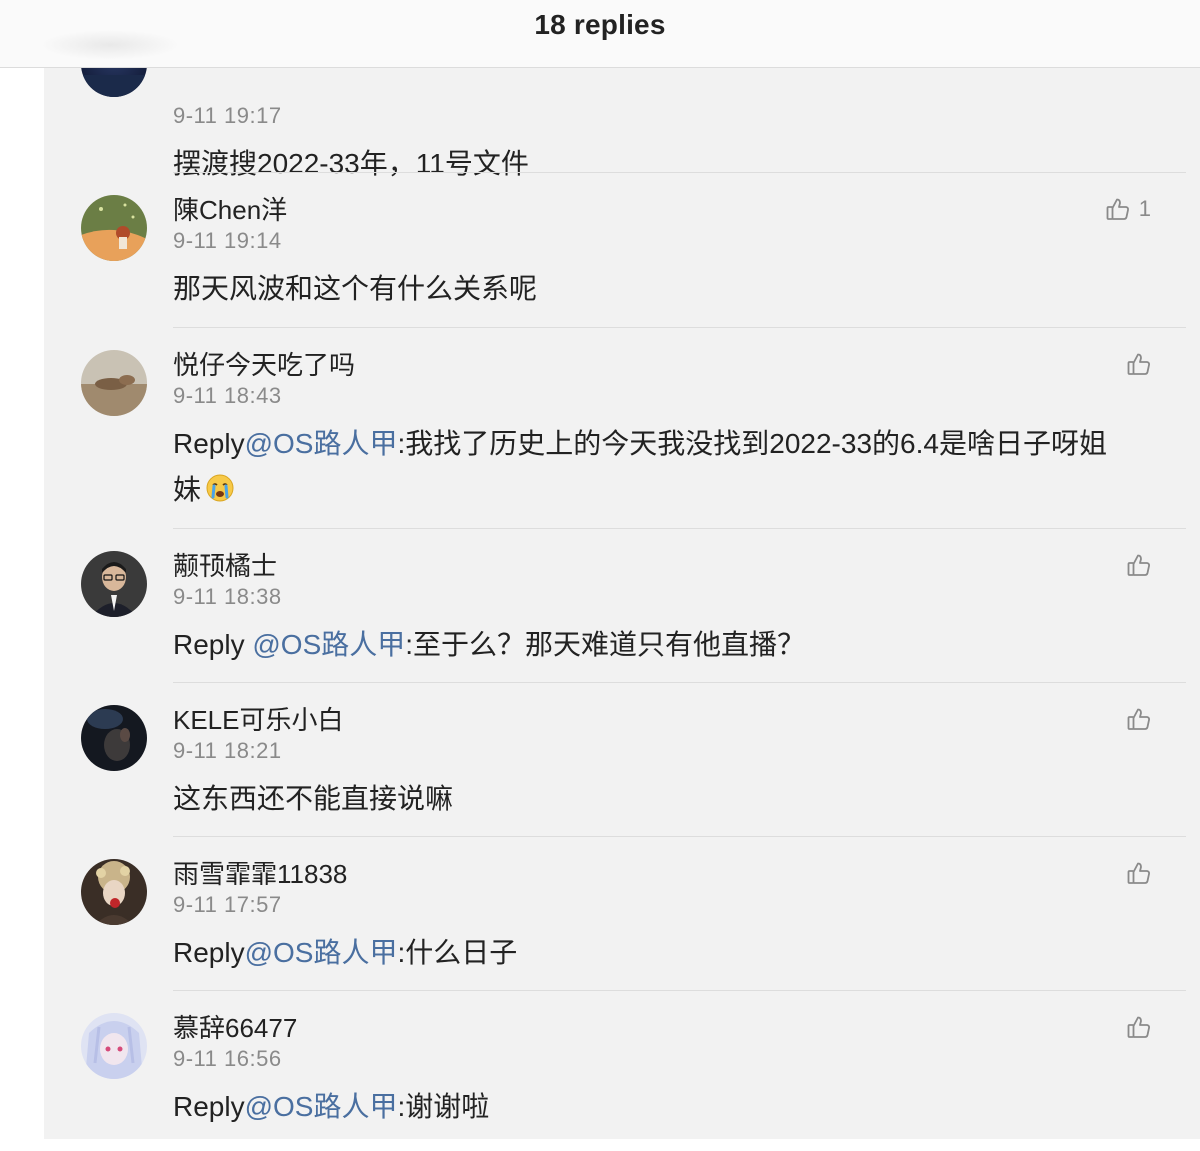  Describe the element at coordinates (227, 115) in the screenshot. I see `comment-time: 9-11 19:17` at that location.